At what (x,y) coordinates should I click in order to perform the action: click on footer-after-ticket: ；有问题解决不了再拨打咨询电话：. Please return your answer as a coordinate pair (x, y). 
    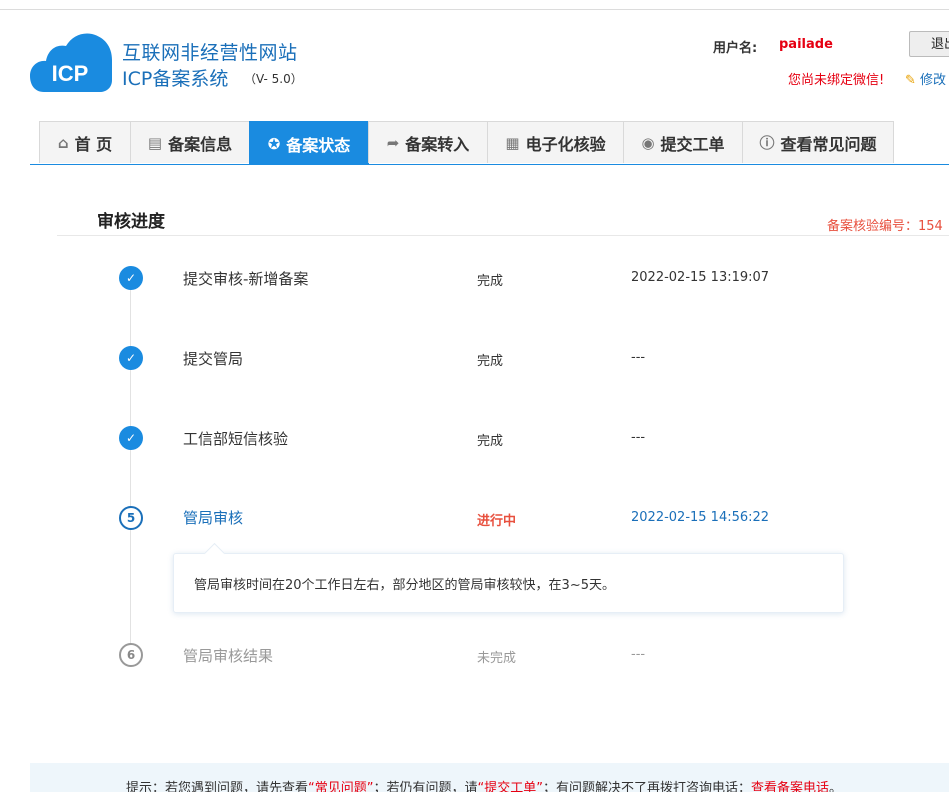
    Looking at the image, I should click on (647, 786).